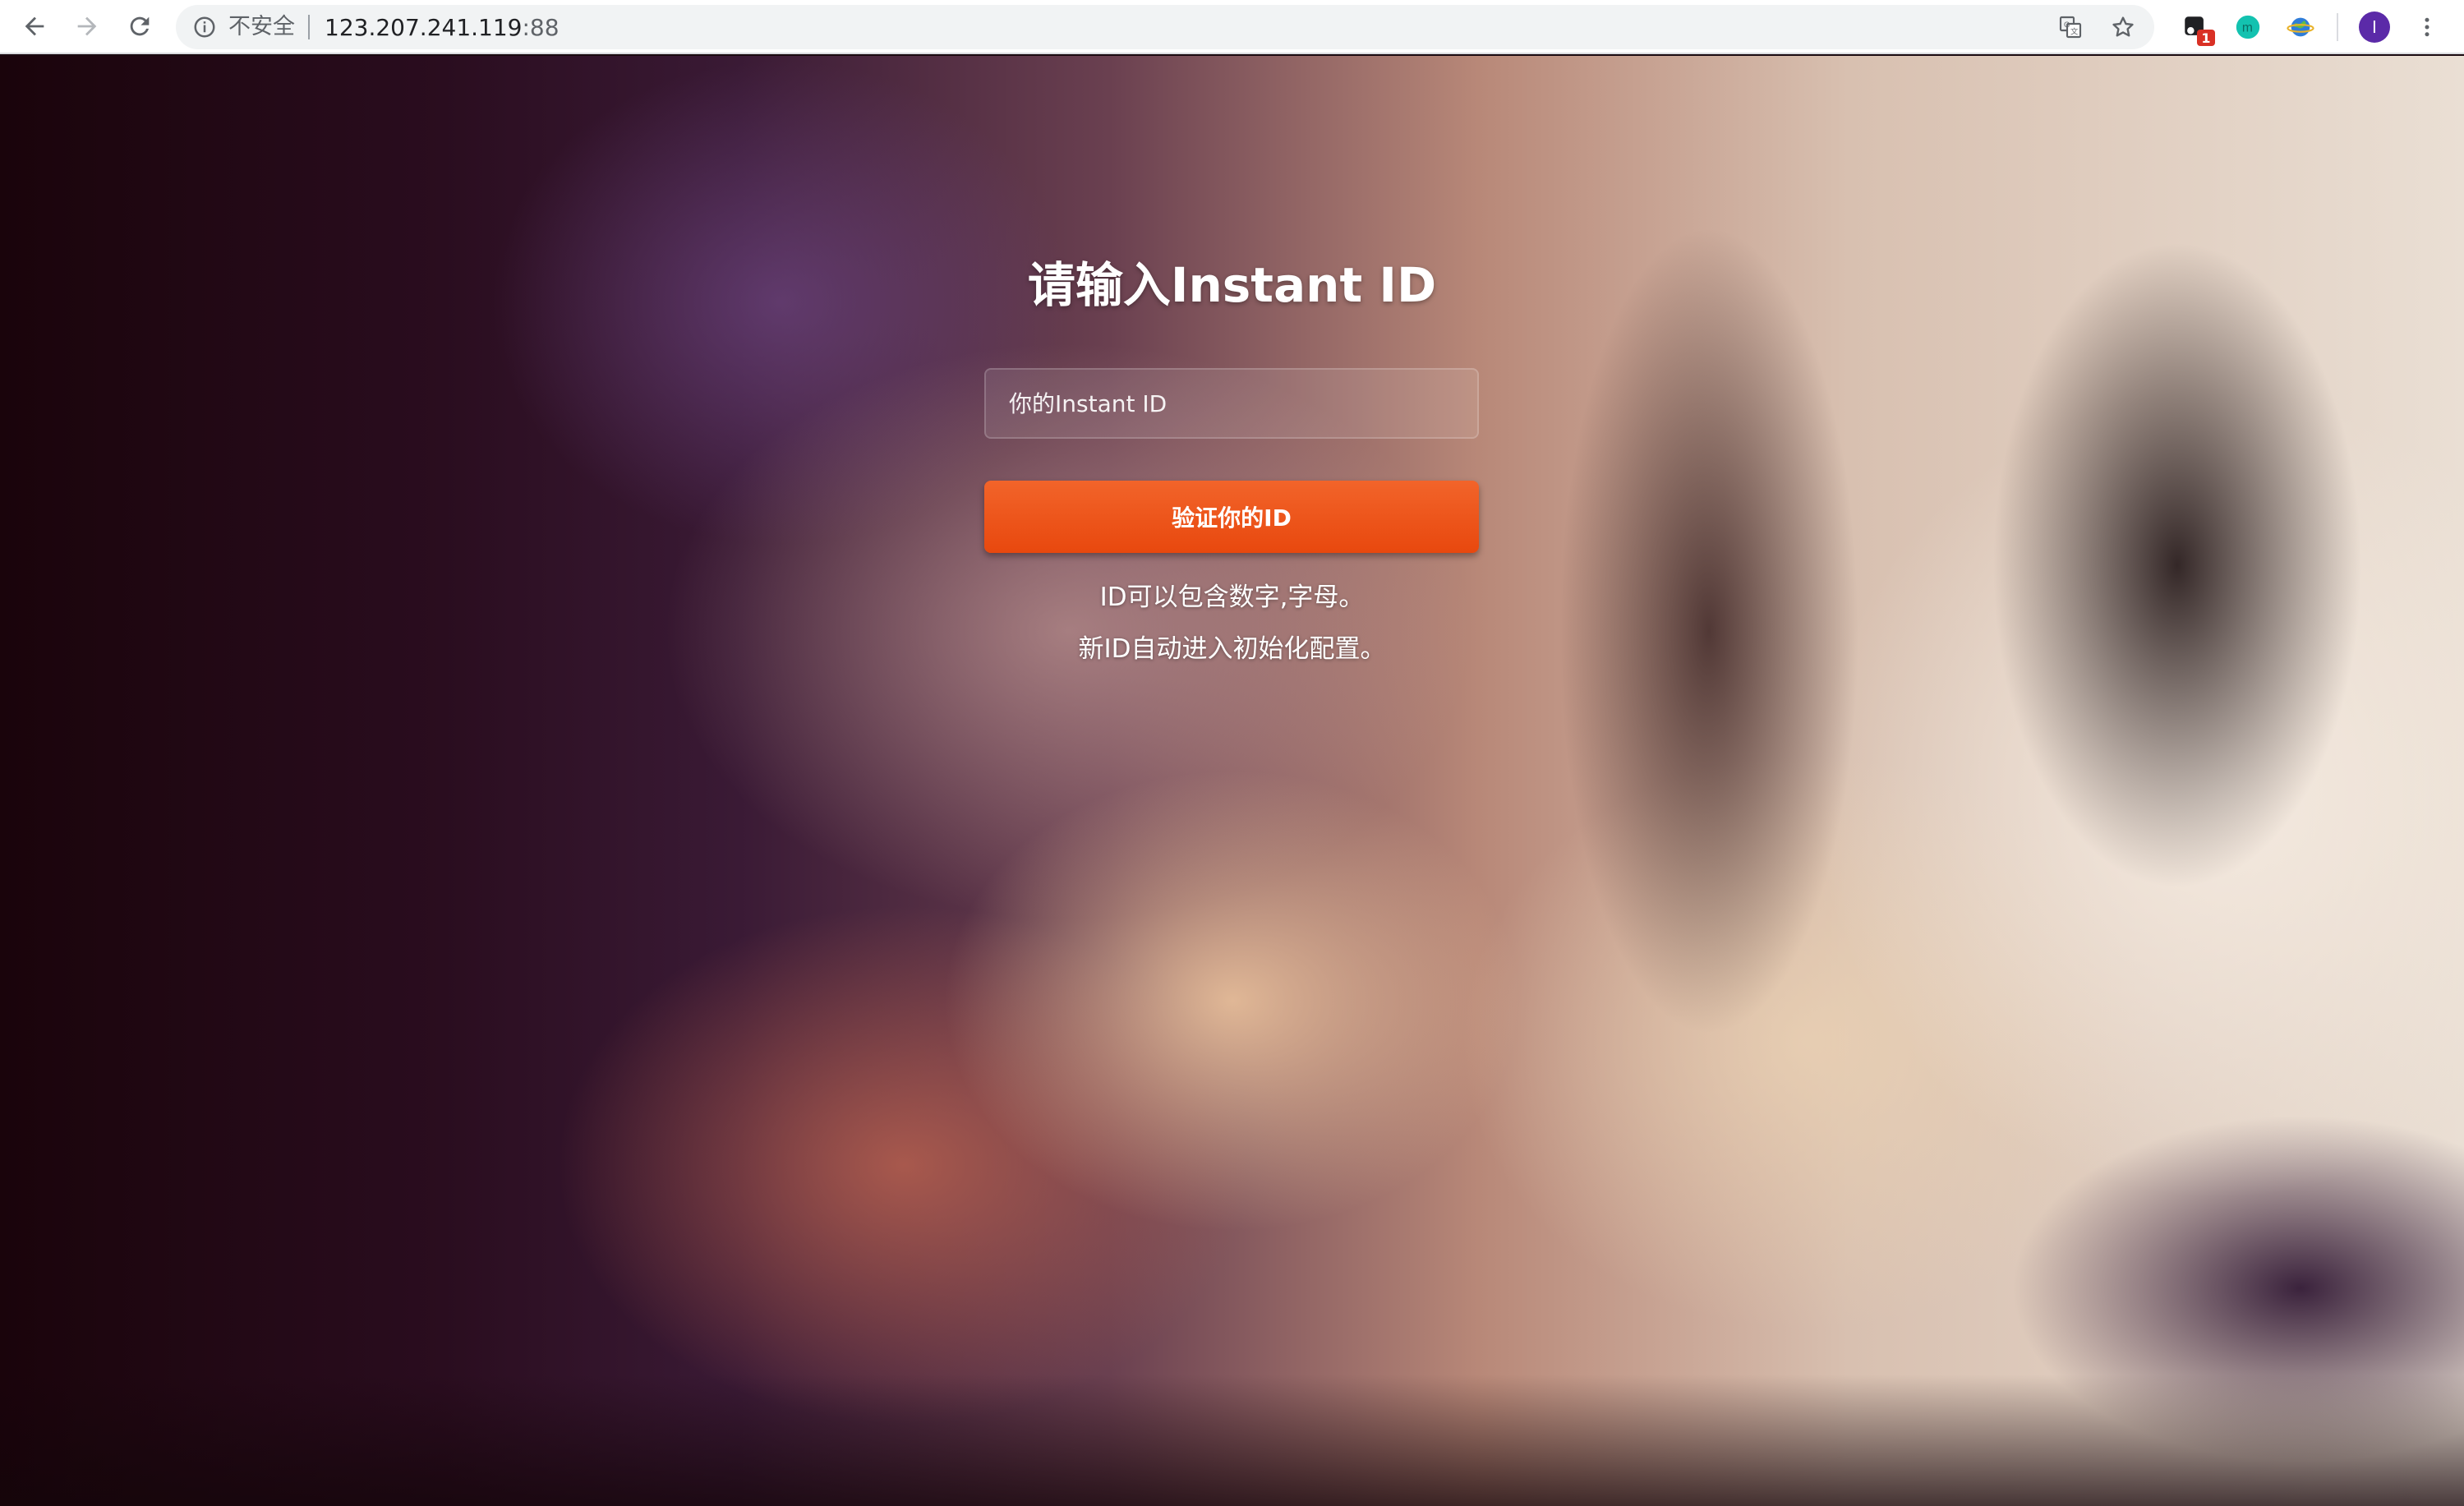 The image size is (2464, 1506). Describe the element at coordinates (2337, 27) in the screenshot. I see `toolbar-separator` at that location.